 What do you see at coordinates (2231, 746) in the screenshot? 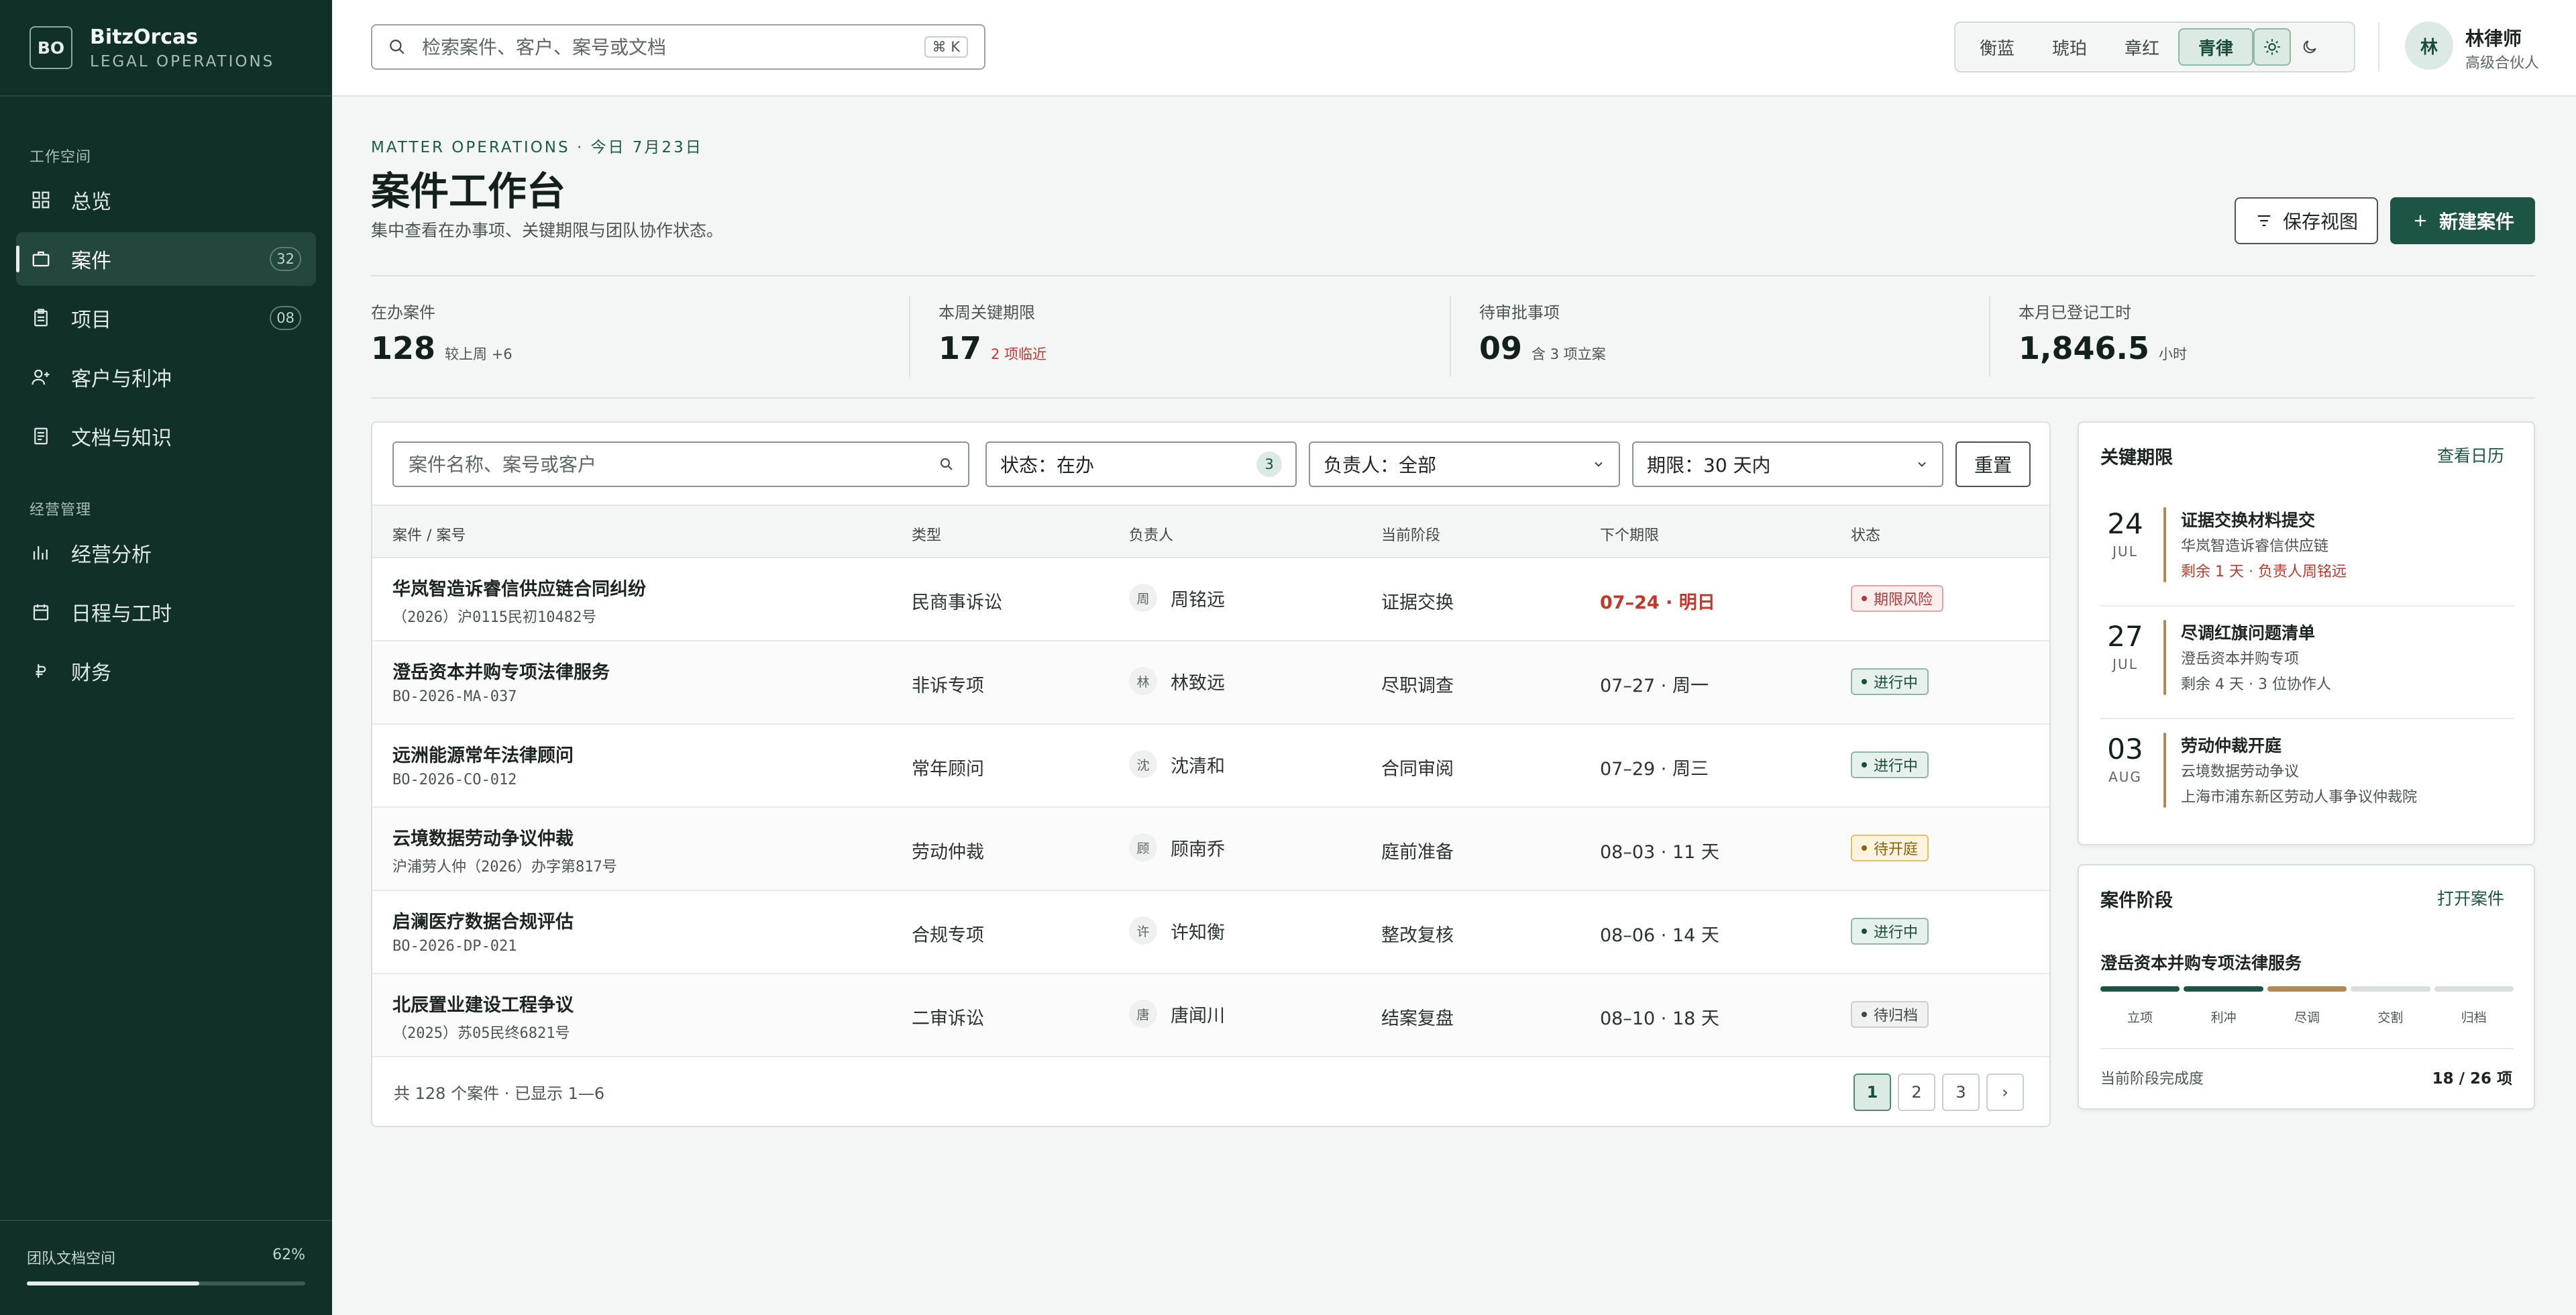
I see `deadline-title: 劳动仲裁开庭` at bounding box center [2231, 746].